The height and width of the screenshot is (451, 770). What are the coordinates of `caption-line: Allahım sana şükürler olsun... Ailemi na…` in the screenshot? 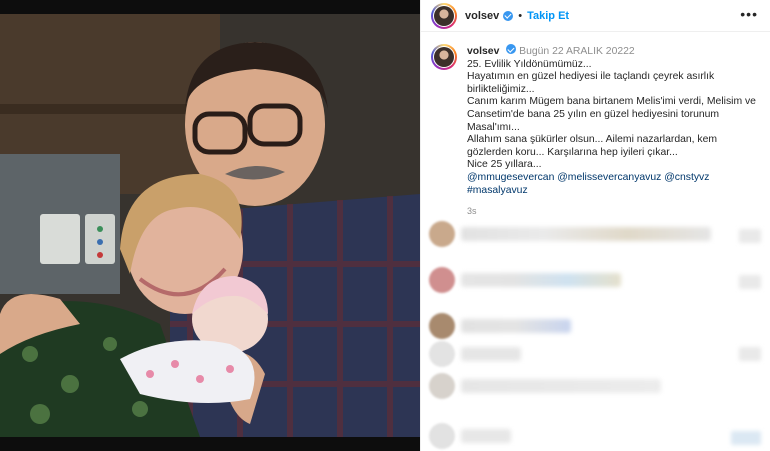 It's located at (592, 146).